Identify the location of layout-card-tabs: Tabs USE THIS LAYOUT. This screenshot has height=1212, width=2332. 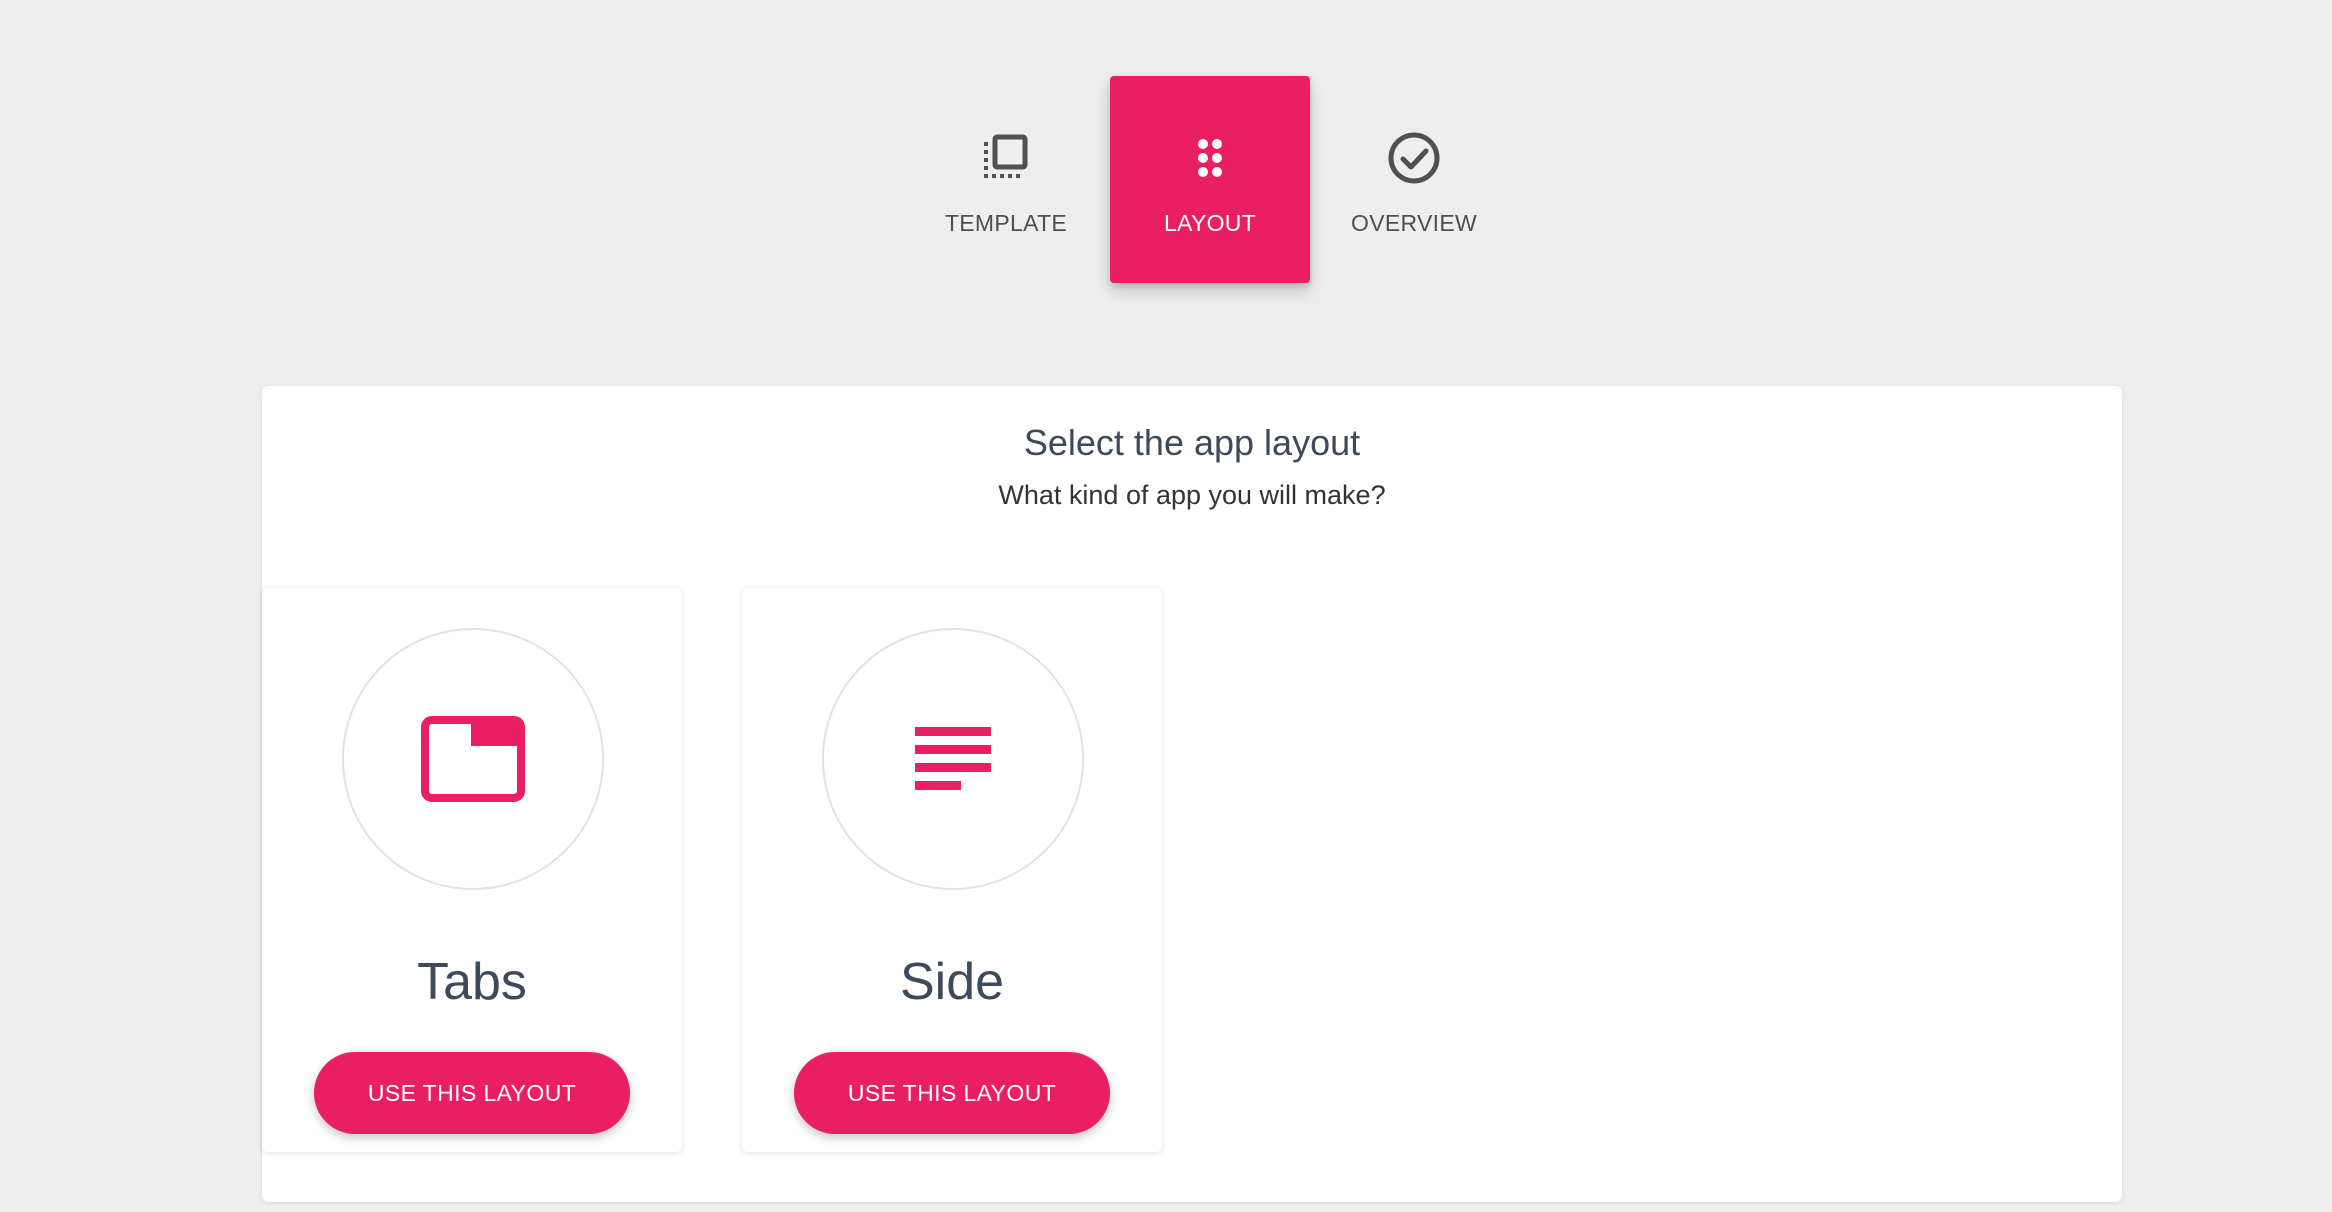
(472, 870).